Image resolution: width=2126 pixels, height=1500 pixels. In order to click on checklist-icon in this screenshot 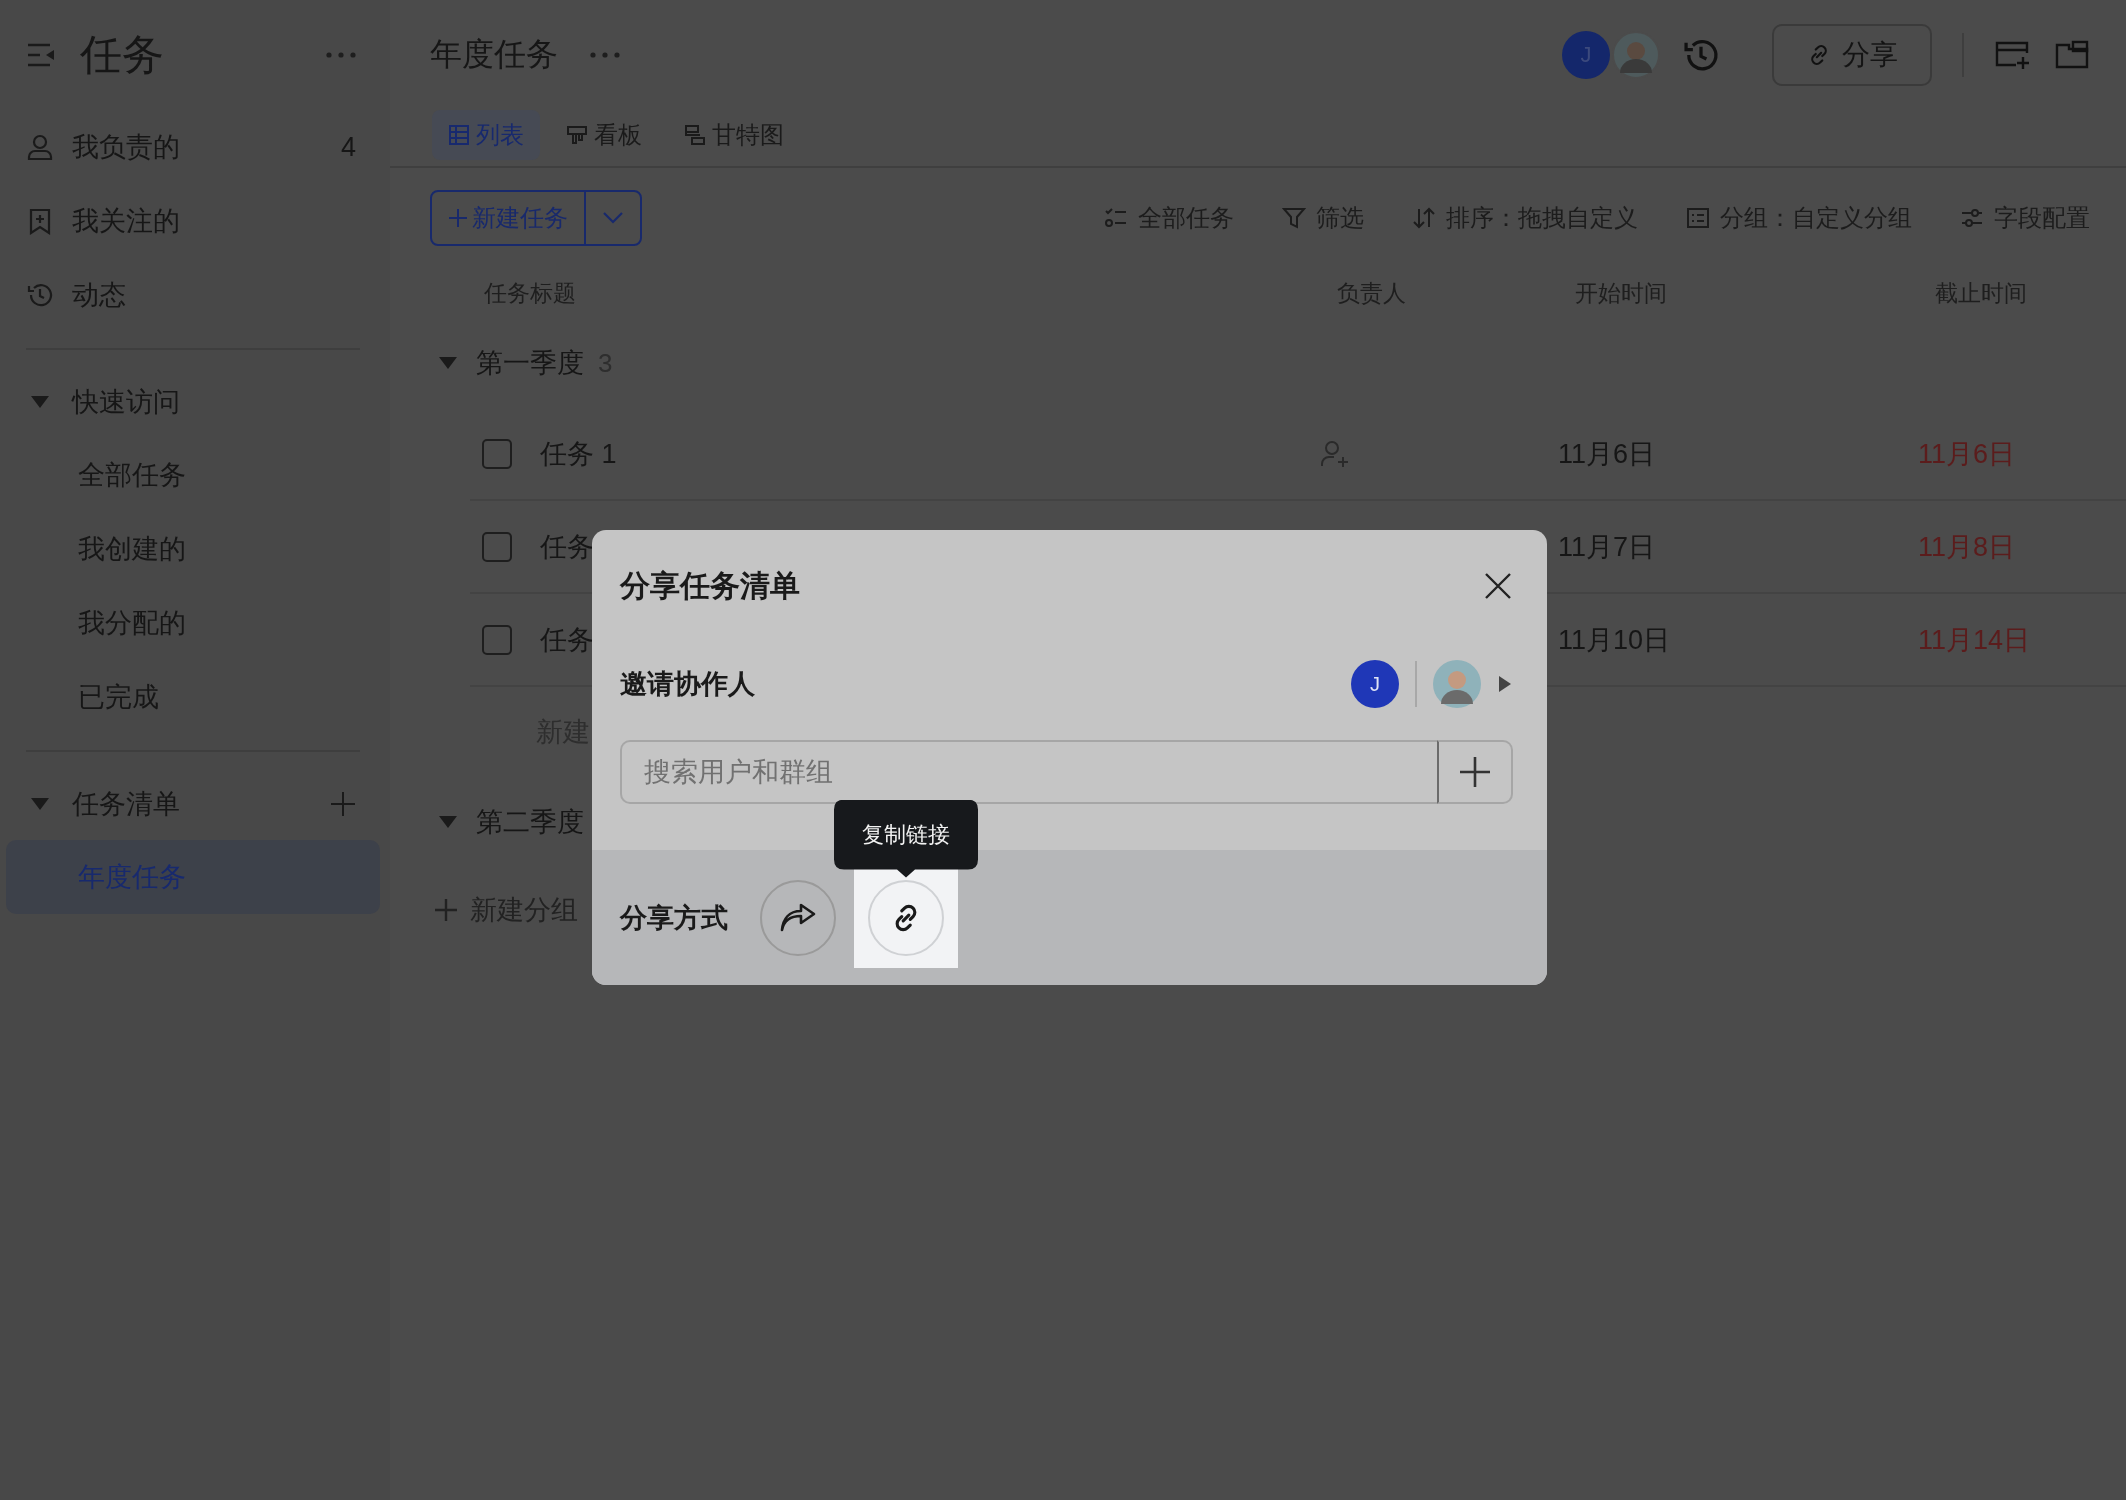, I will do `click(1116, 218)`.